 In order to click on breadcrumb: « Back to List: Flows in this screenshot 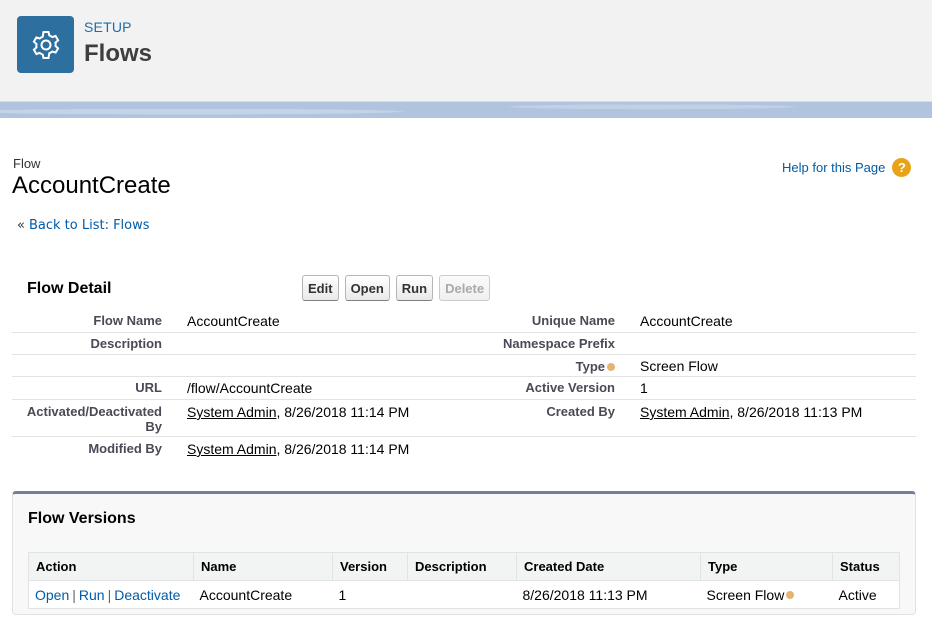, I will do `click(83, 225)`.